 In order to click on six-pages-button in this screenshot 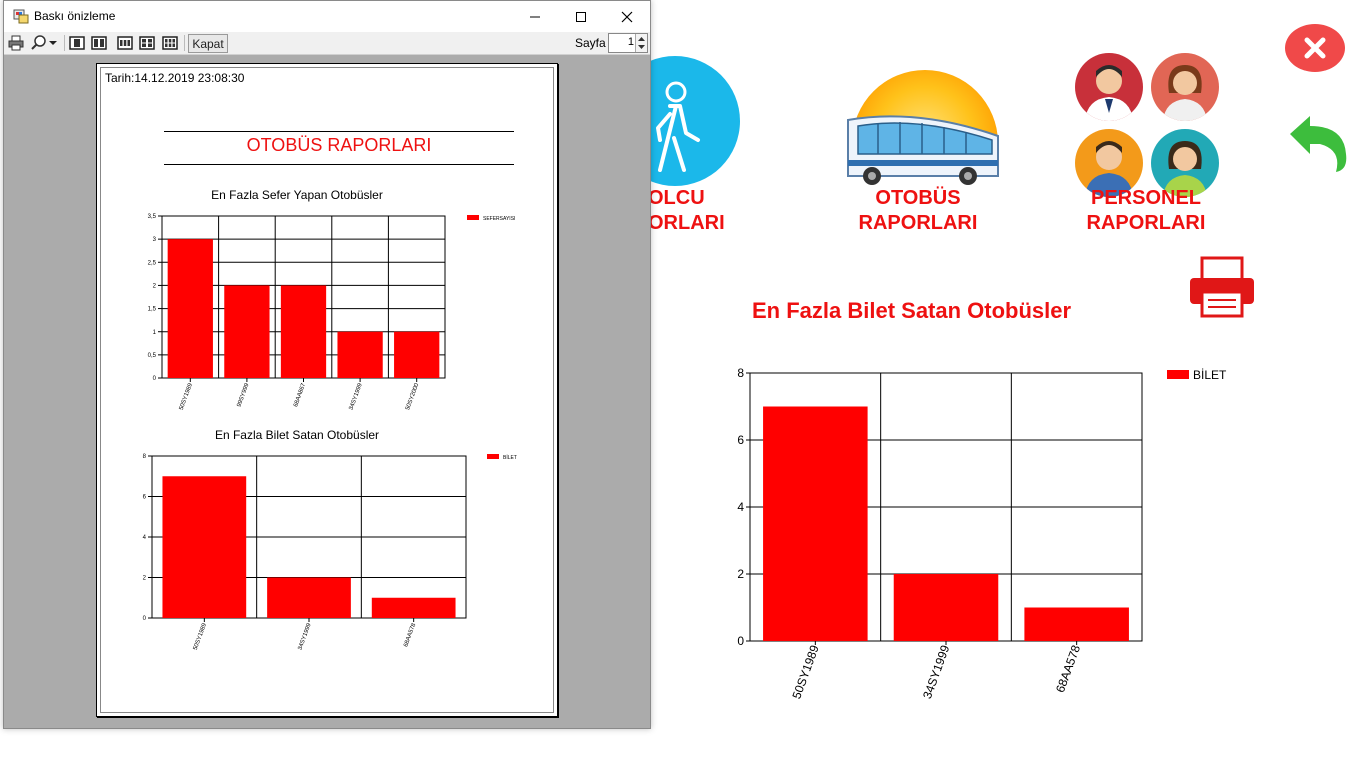, I will do `click(170, 43)`.